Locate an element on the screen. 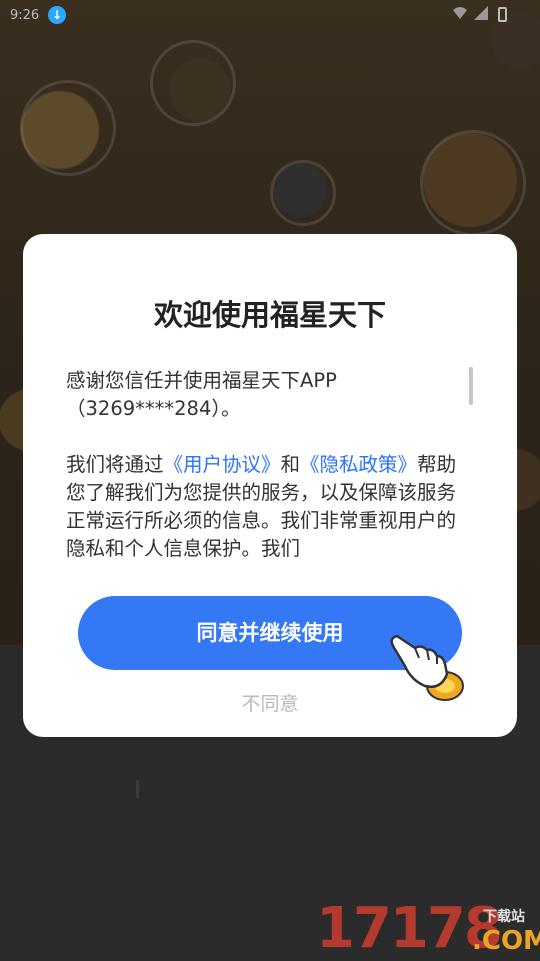 This screenshot has height=961, width=540. status-bar: 9:26 ↓ is located at coordinates (270, 15).